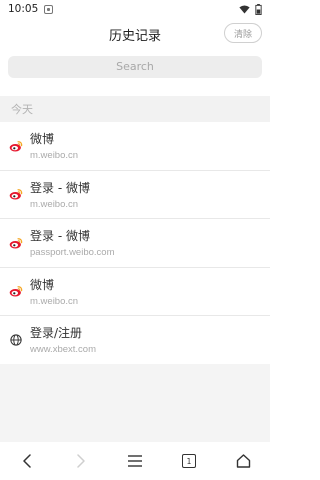  I want to click on header: 历史记录 清除, so click(135, 34).